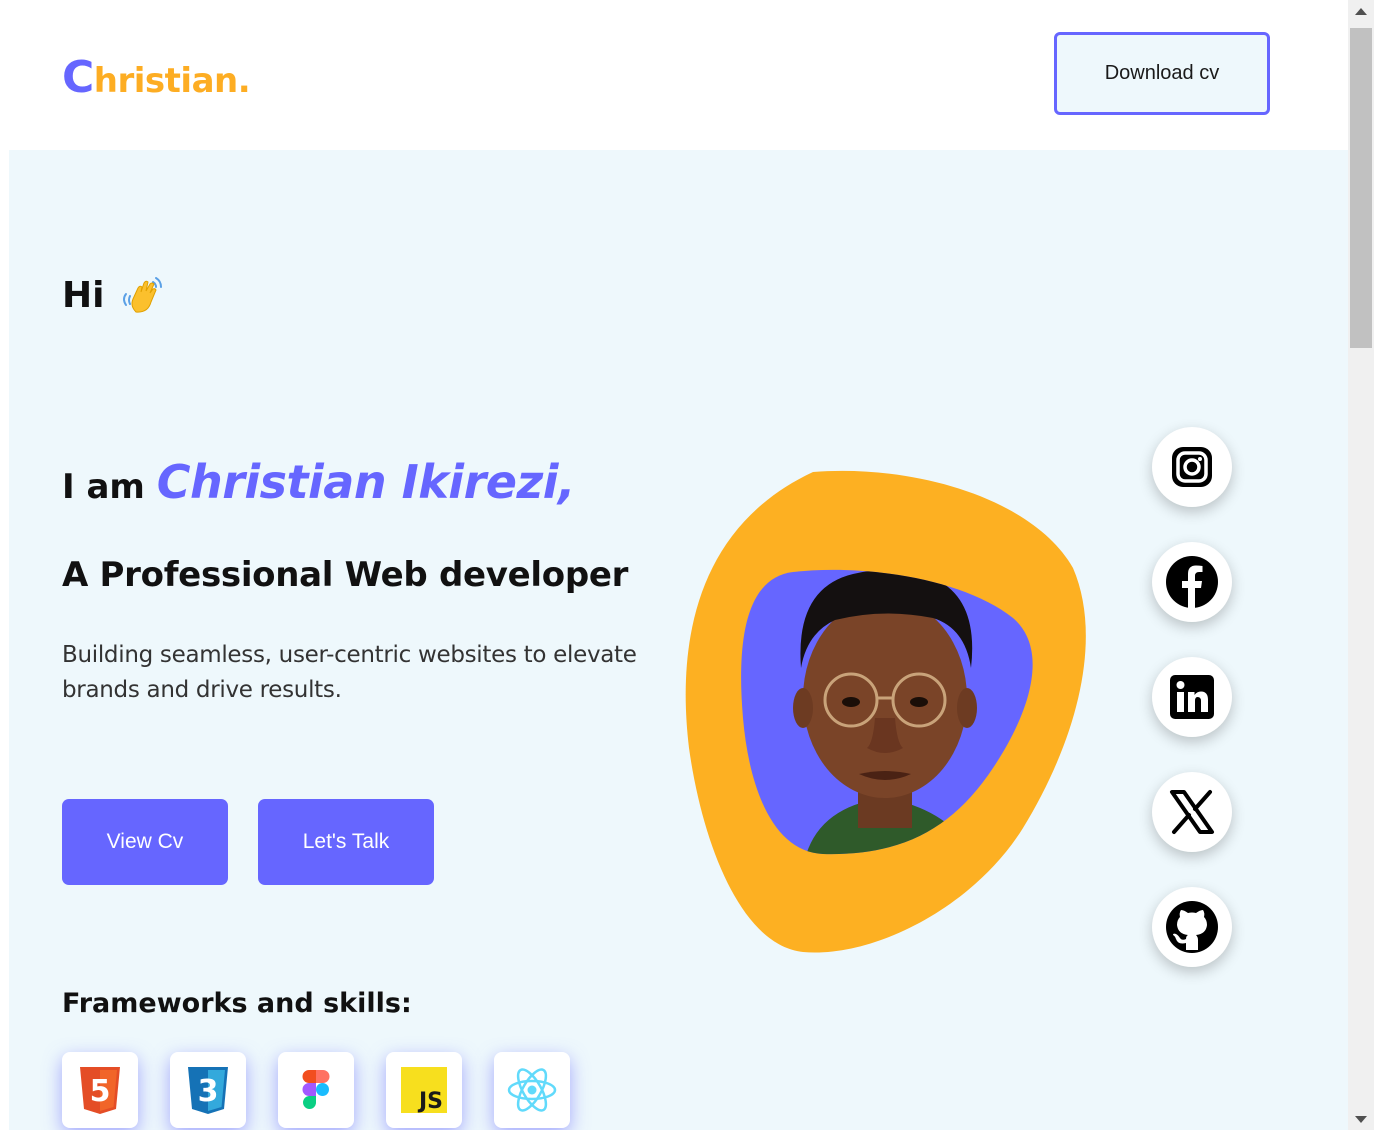 This screenshot has width=1374, height=1130. I want to click on skills-title: Frameworks and skills:, so click(237, 1003).